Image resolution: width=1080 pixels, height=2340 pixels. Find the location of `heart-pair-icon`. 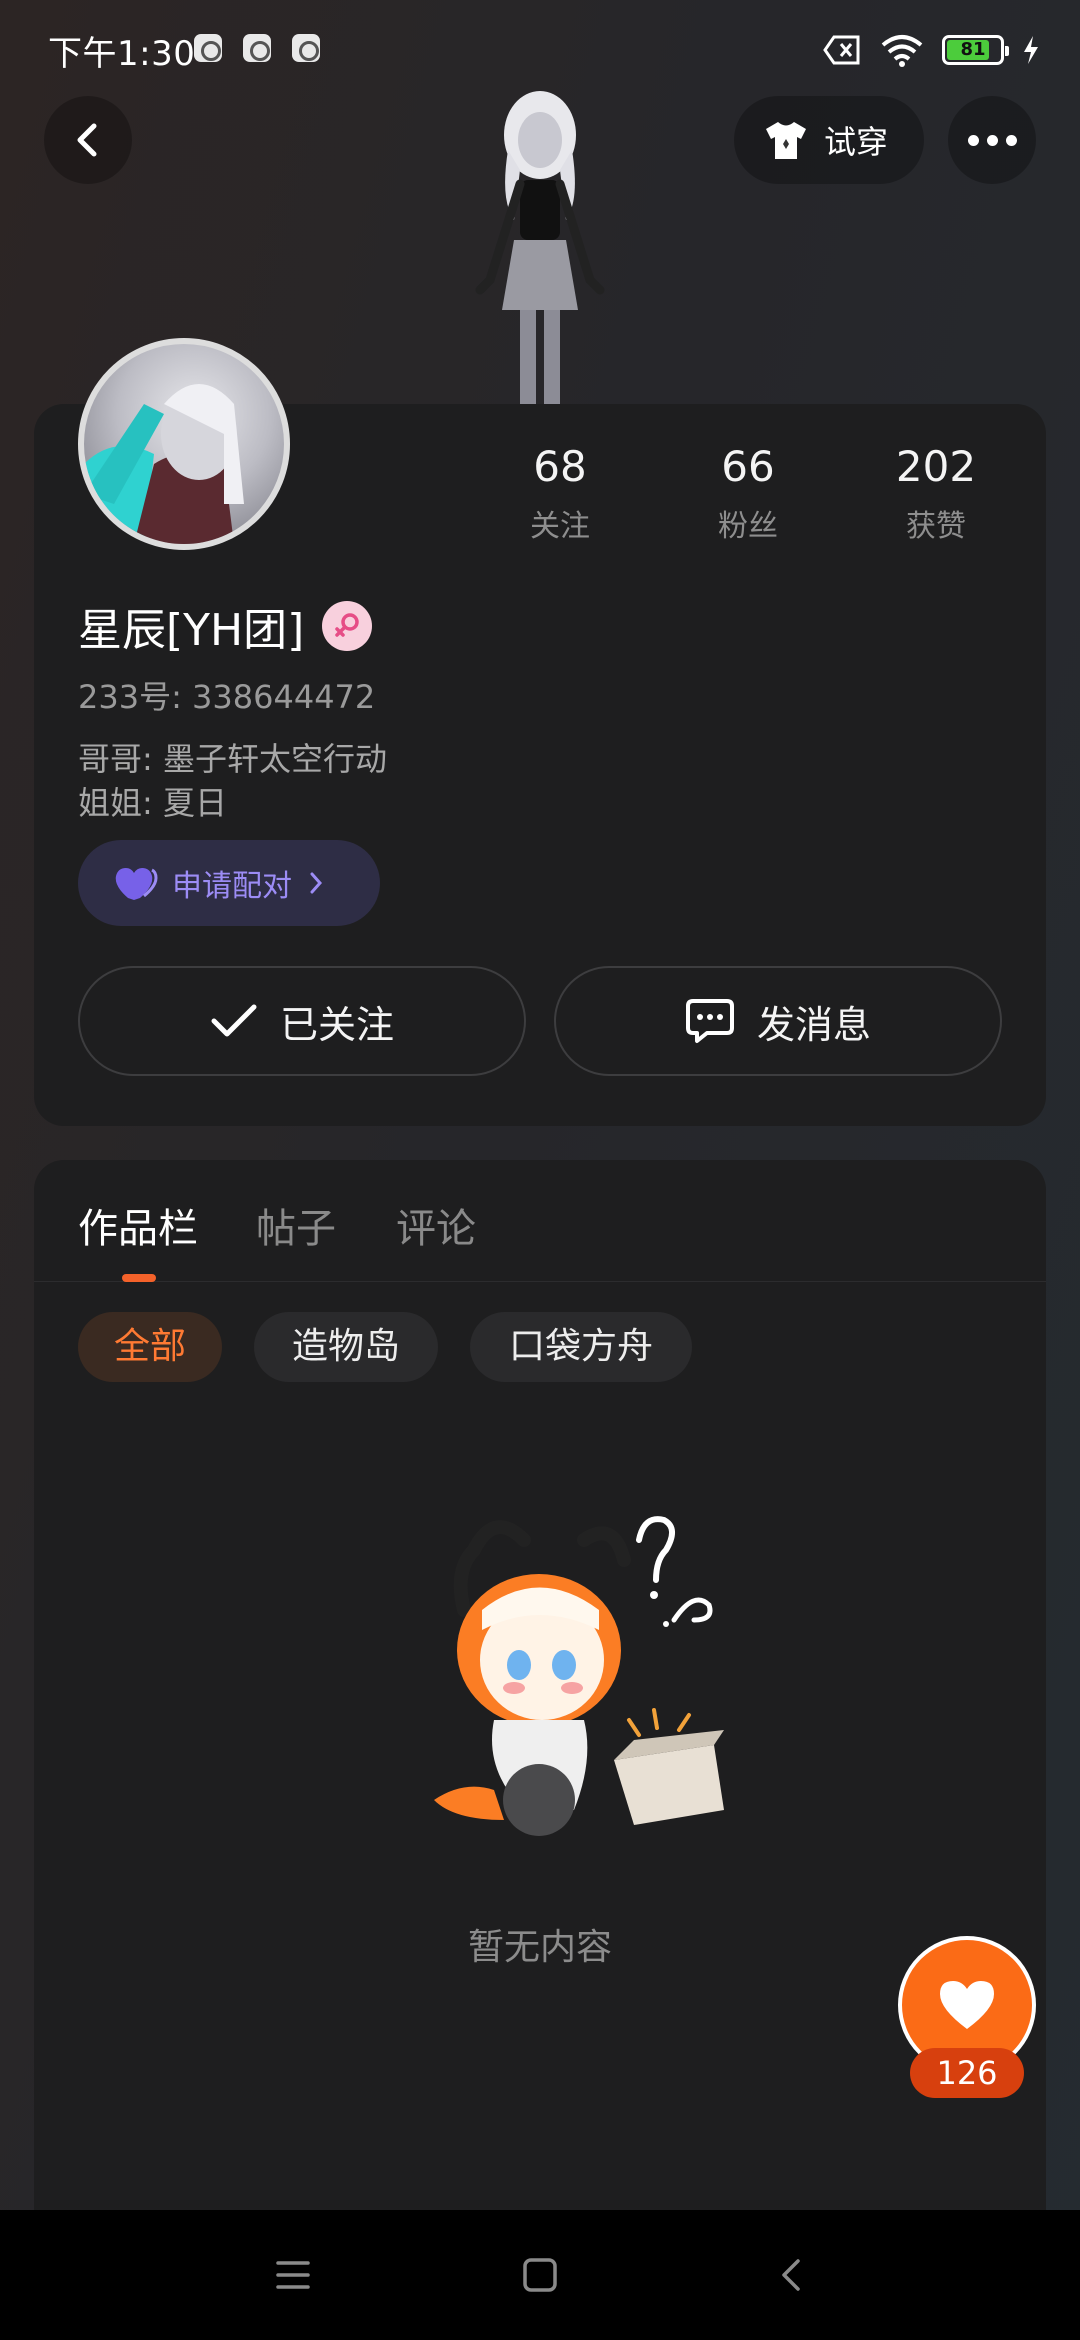

heart-pair-icon is located at coordinates (136, 884).